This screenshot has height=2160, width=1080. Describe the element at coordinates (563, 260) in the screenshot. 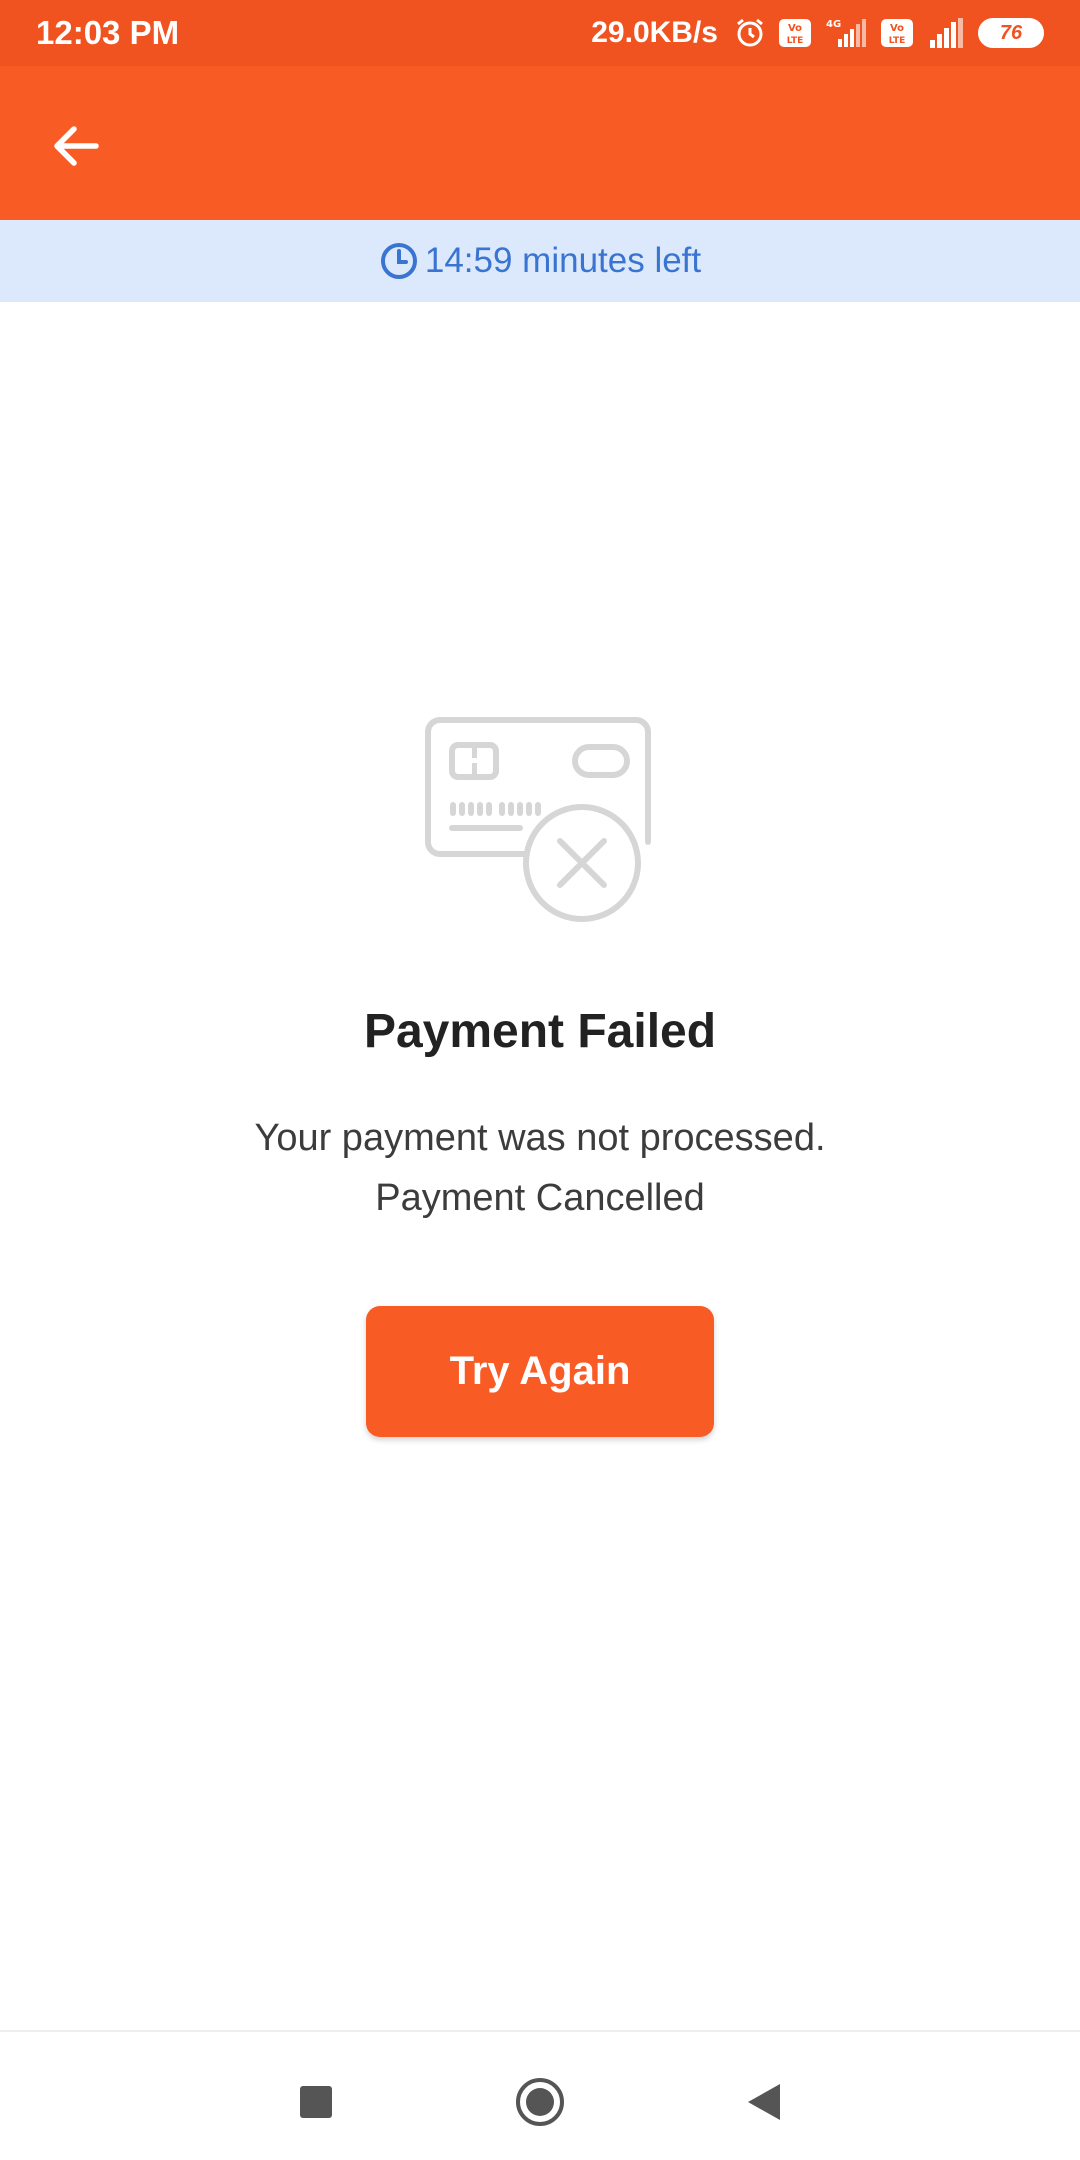

I see `timer-text: 14:59 minutes left` at that location.